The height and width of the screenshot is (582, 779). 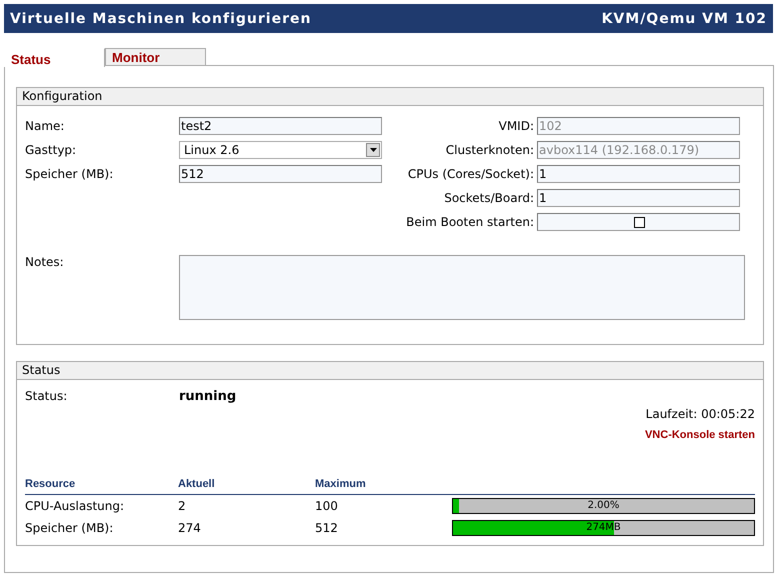 I want to click on checkbox, so click(x=639, y=222).